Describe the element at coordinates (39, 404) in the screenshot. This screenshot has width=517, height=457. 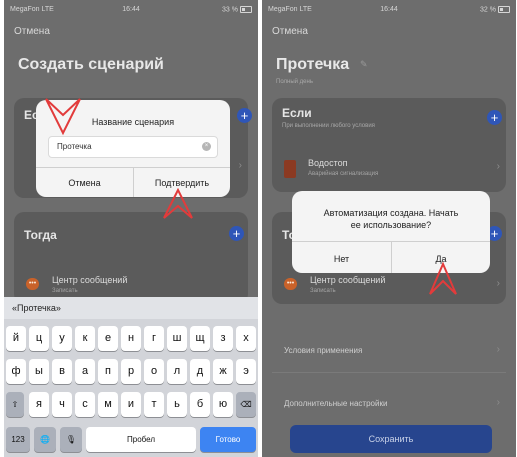
I see `key: я` at that location.